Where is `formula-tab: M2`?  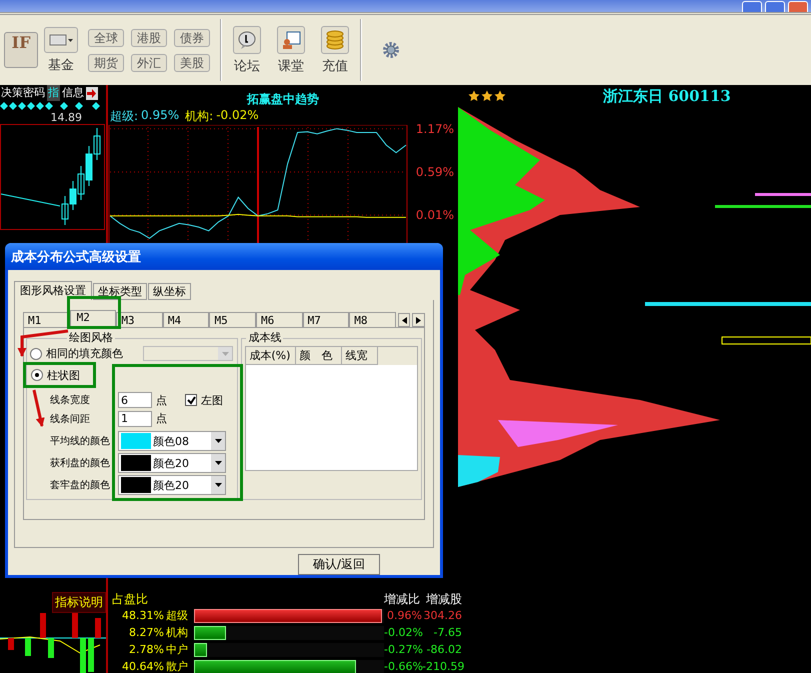
formula-tab: M2 is located at coordinates (93, 318).